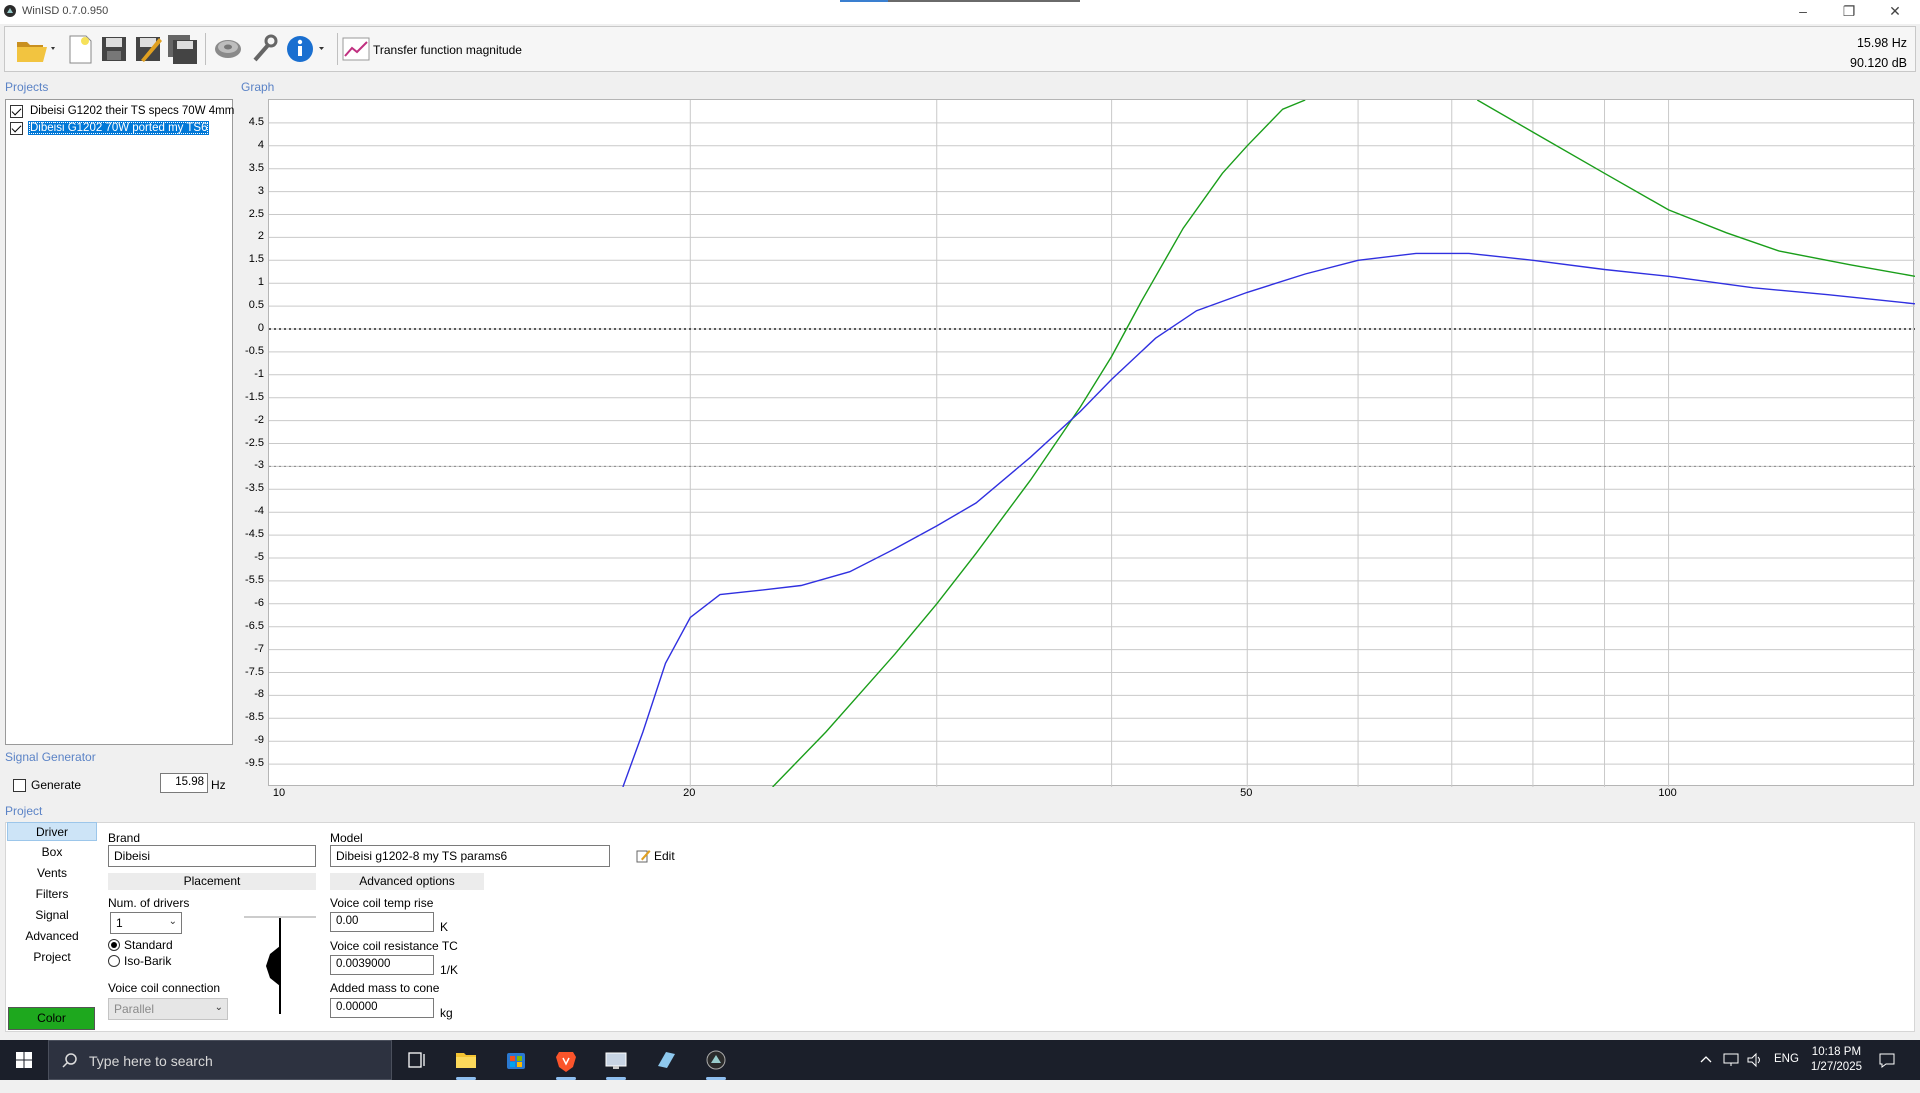 The height and width of the screenshot is (1093, 1920). I want to click on vc-connection-select: Parallel ⌄, so click(168, 1009).